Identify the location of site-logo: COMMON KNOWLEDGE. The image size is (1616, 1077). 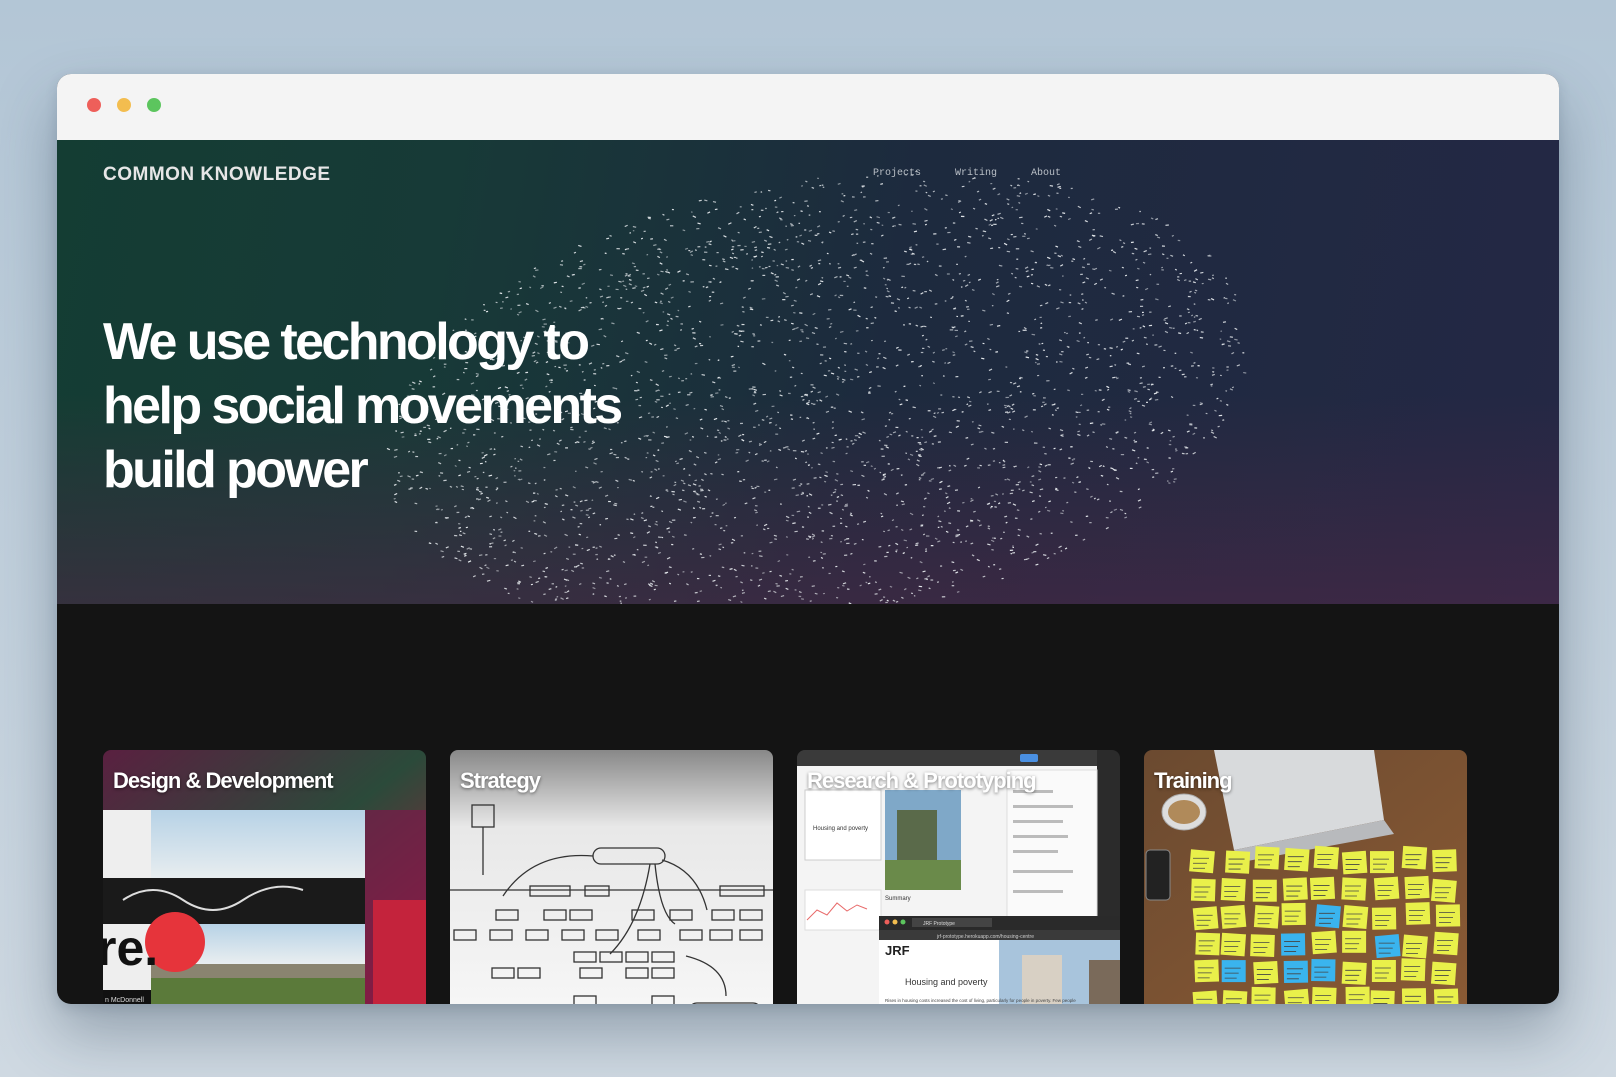
(217, 175).